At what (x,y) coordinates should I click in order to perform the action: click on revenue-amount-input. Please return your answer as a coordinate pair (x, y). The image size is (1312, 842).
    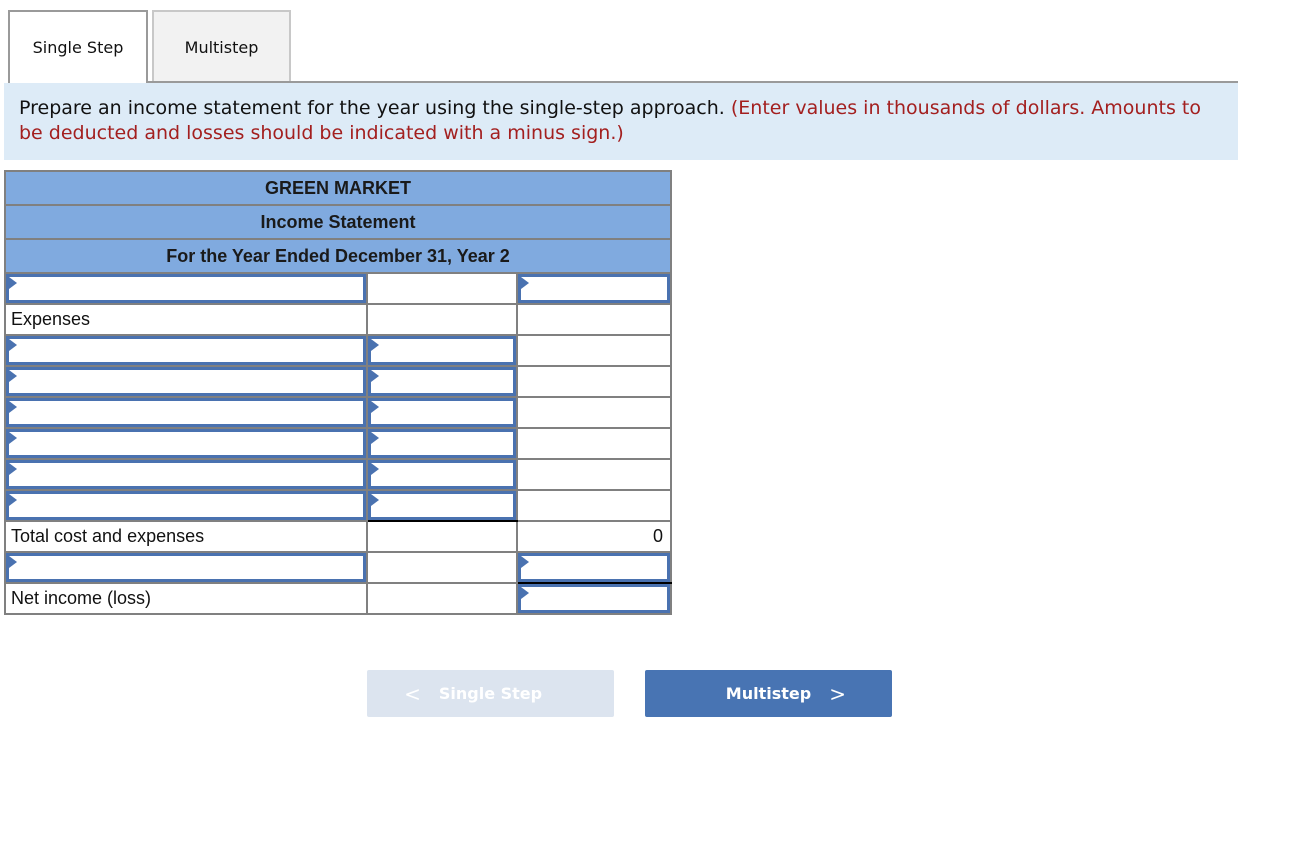
    Looking at the image, I should click on (594, 288).